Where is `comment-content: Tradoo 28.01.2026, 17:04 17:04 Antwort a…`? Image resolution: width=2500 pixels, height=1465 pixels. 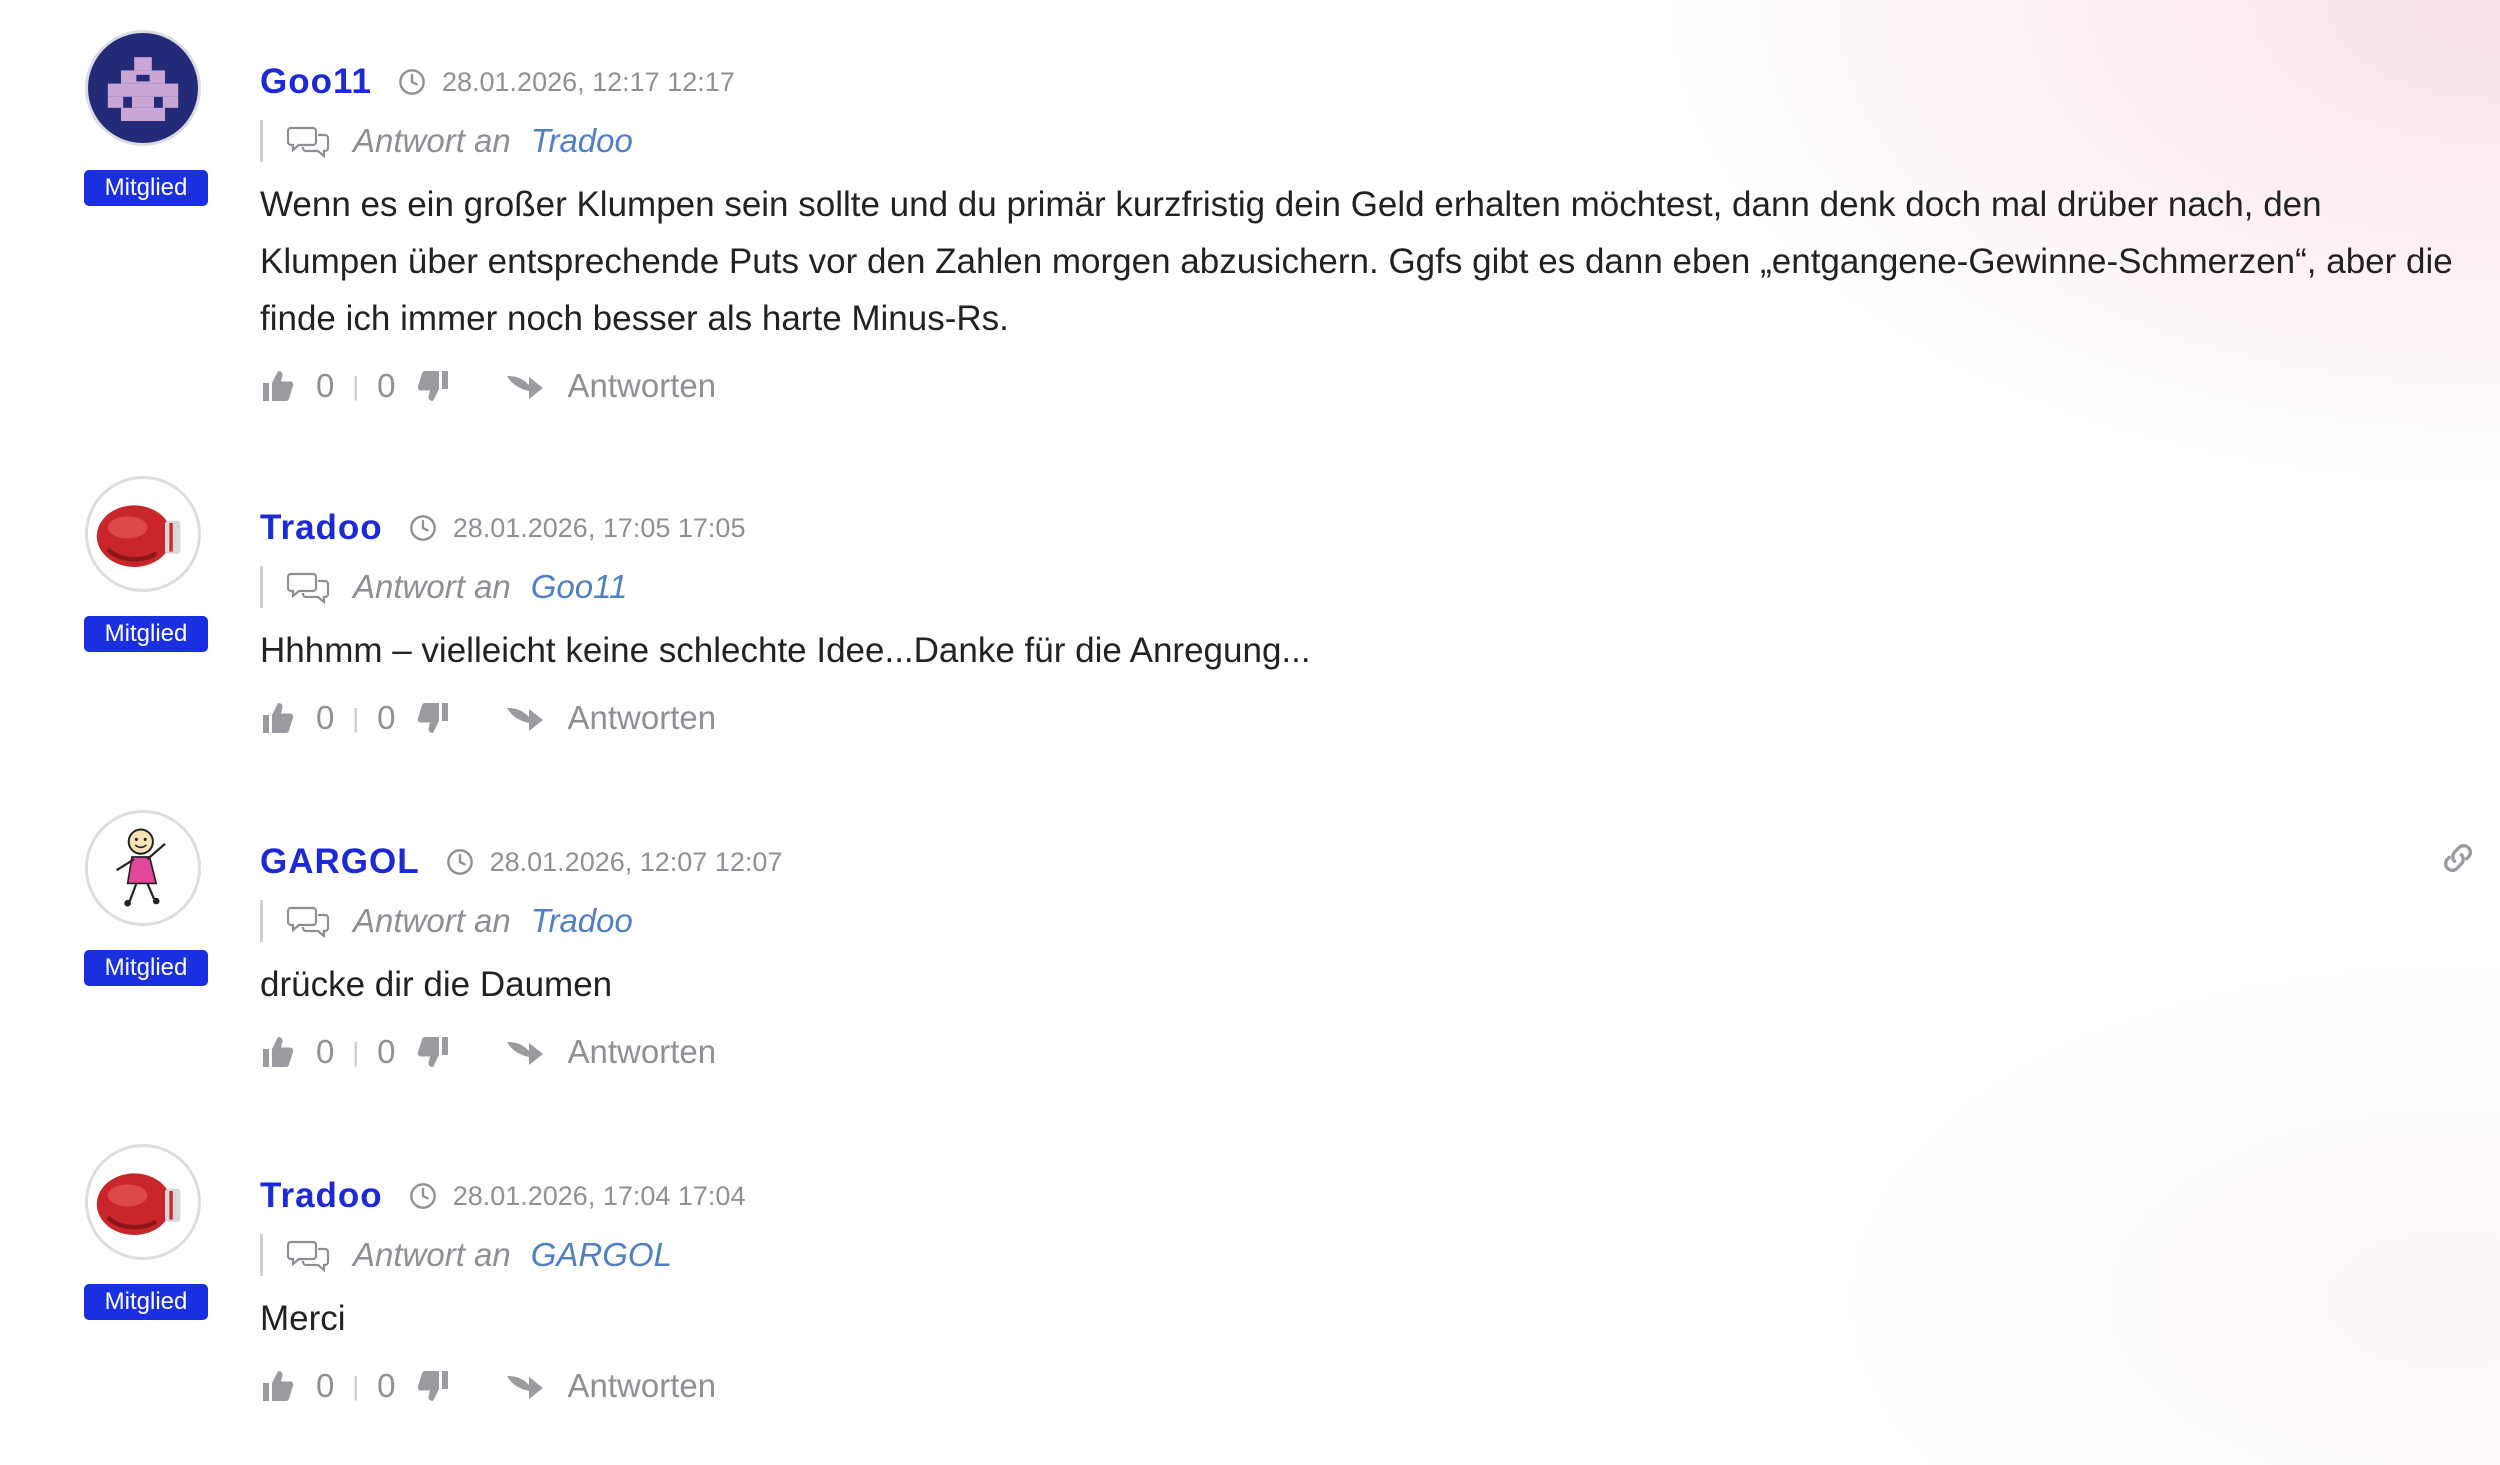 comment-content: Tradoo 28.01.2026, 17:04 17:04 Antwort a… is located at coordinates (1360, 1287).